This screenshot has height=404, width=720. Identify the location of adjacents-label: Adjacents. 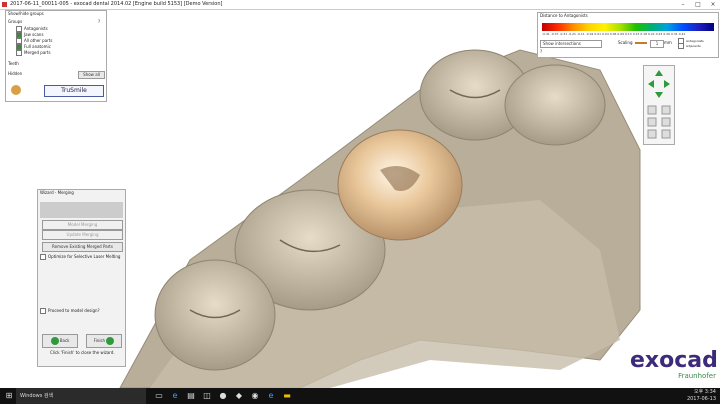
(693, 46).